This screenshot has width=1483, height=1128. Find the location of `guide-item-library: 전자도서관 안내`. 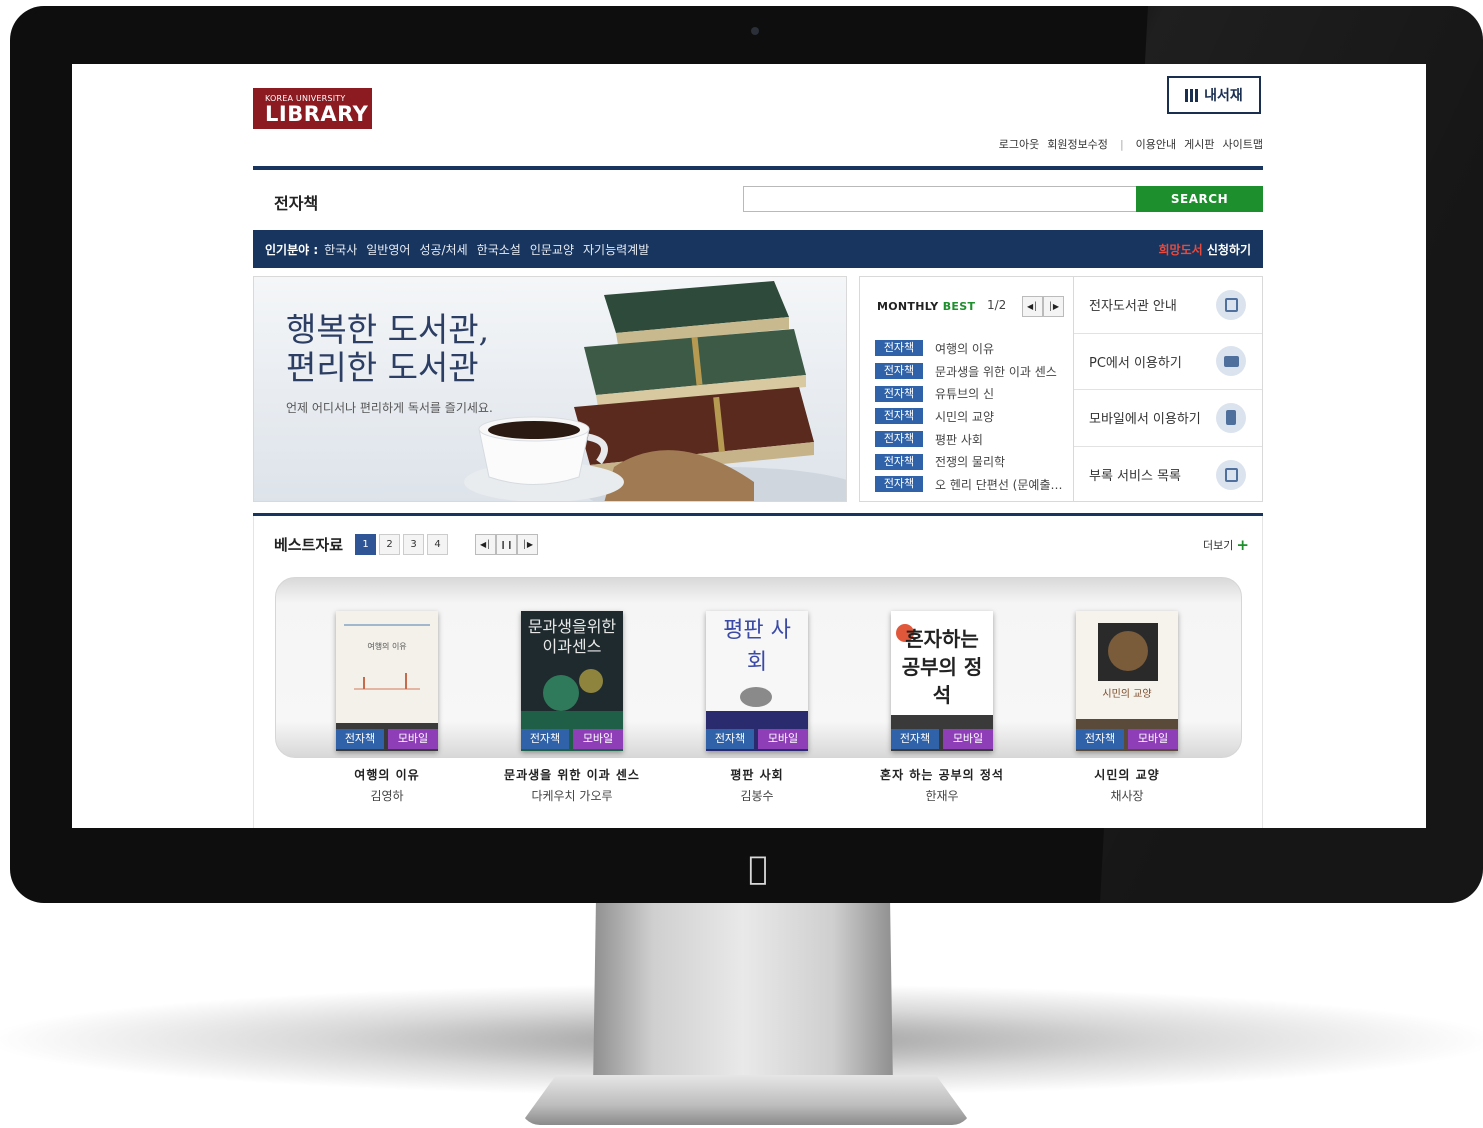

guide-item-library: 전자도서관 안내 is located at coordinates (1168, 305).